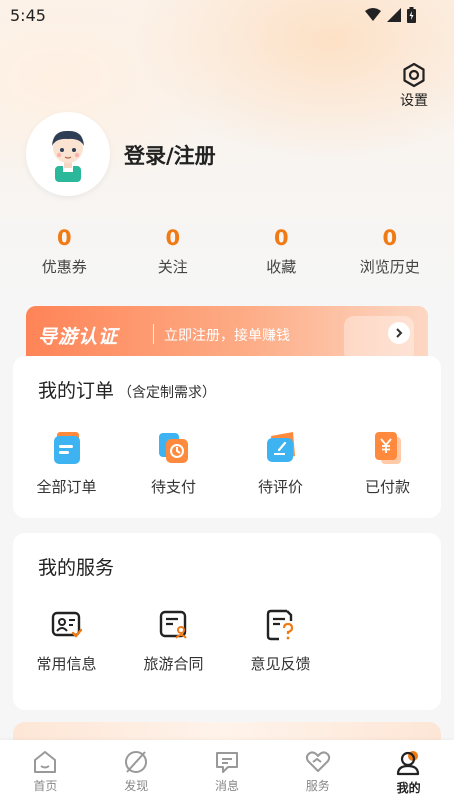 Image resolution: width=454 pixels, height=807 pixels. What do you see at coordinates (28, 15) in the screenshot?
I see `status-time: 5:45` at bounding box center [28, 15].